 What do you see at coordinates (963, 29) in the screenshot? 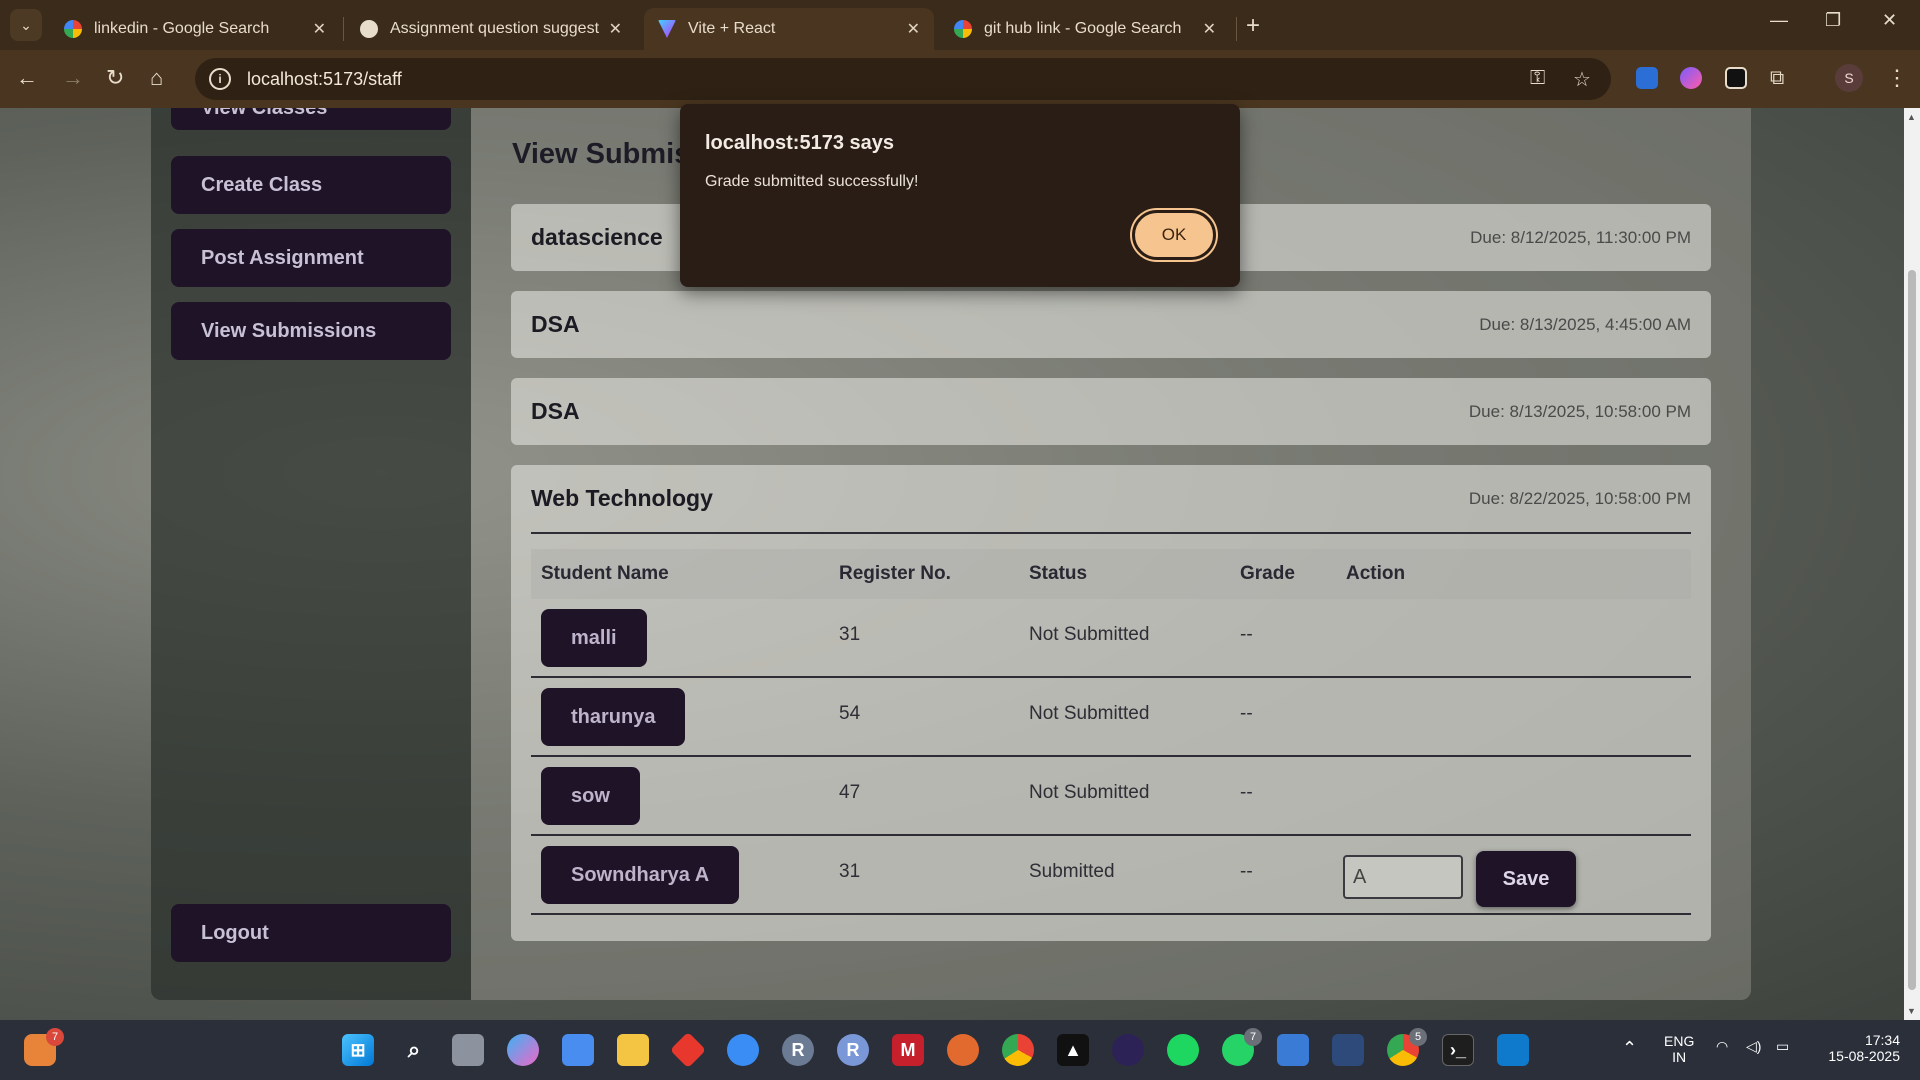
I see `google-icon` at bounding box center [963, 29].